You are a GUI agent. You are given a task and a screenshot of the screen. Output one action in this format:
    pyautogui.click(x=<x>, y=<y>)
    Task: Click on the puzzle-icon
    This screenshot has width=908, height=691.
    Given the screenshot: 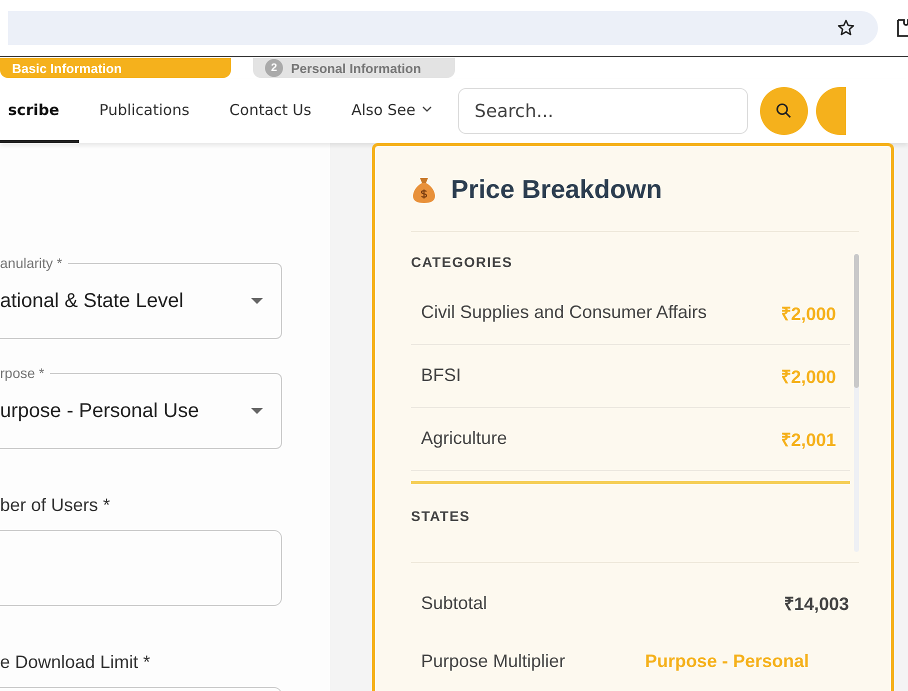 What is the action you would take?
    pyautogui.click(x=902, y=28)
    